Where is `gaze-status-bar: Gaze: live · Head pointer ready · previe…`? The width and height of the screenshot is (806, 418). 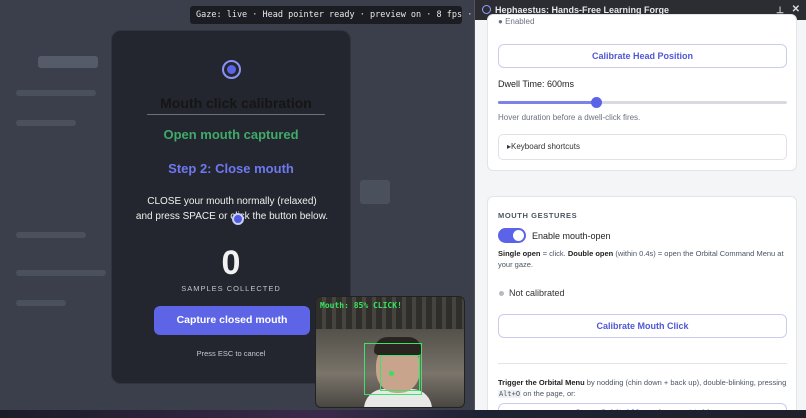
gaze-status-bar: Gaze: live · Head pointer ready · previe… is located at coordinates (357, 15).